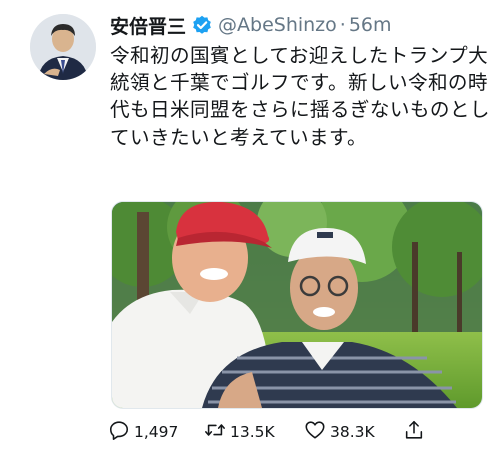 Image resolution: width=500 pixels, height=453 pixels. What do you see at coordinates (315, 432) in the screenshot?
I see `like-icon` at bounding box center [315, 432].